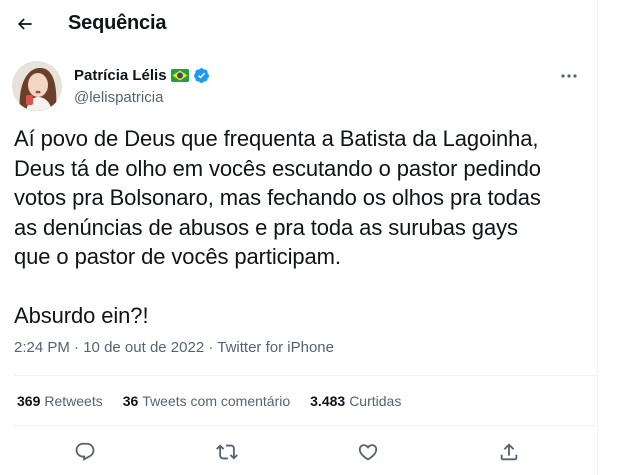 The image size is (619, 475). What do you see at coordinates (299, 25) in the screenshot?
I see `page-header: Sequência` at bounding box center [299, 25].